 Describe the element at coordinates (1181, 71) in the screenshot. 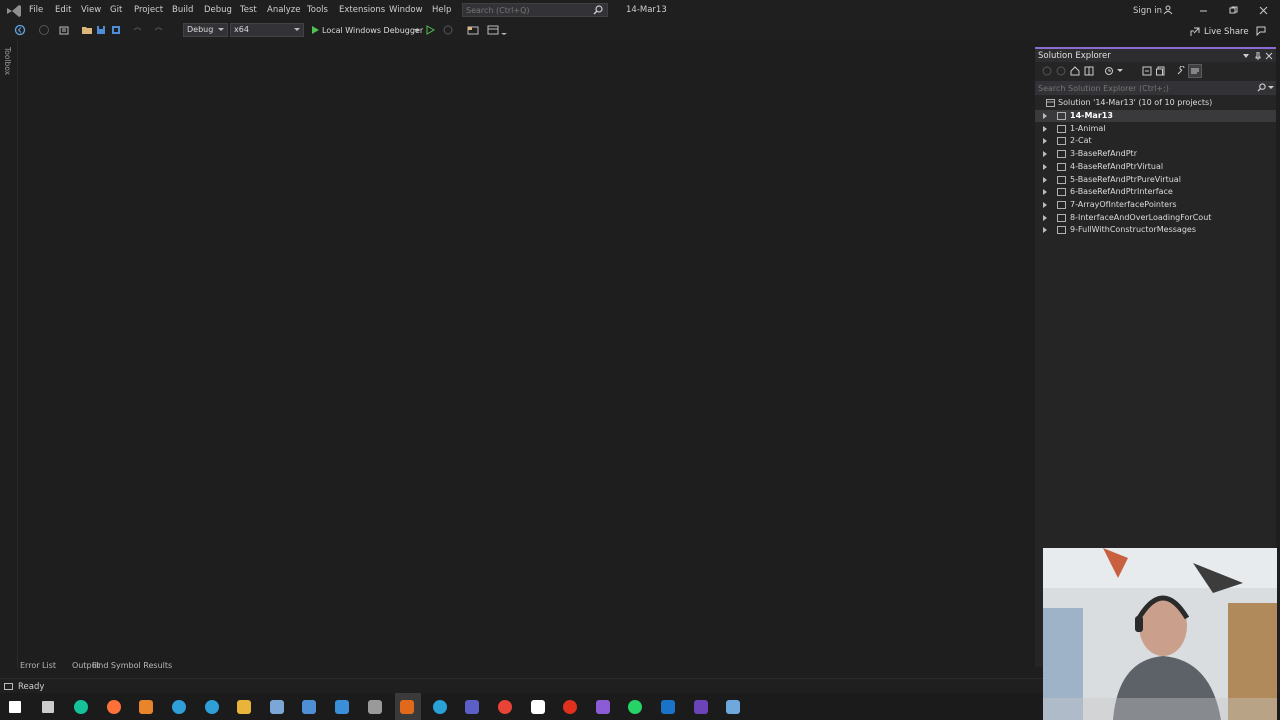

I see `properties-icon` at that location.